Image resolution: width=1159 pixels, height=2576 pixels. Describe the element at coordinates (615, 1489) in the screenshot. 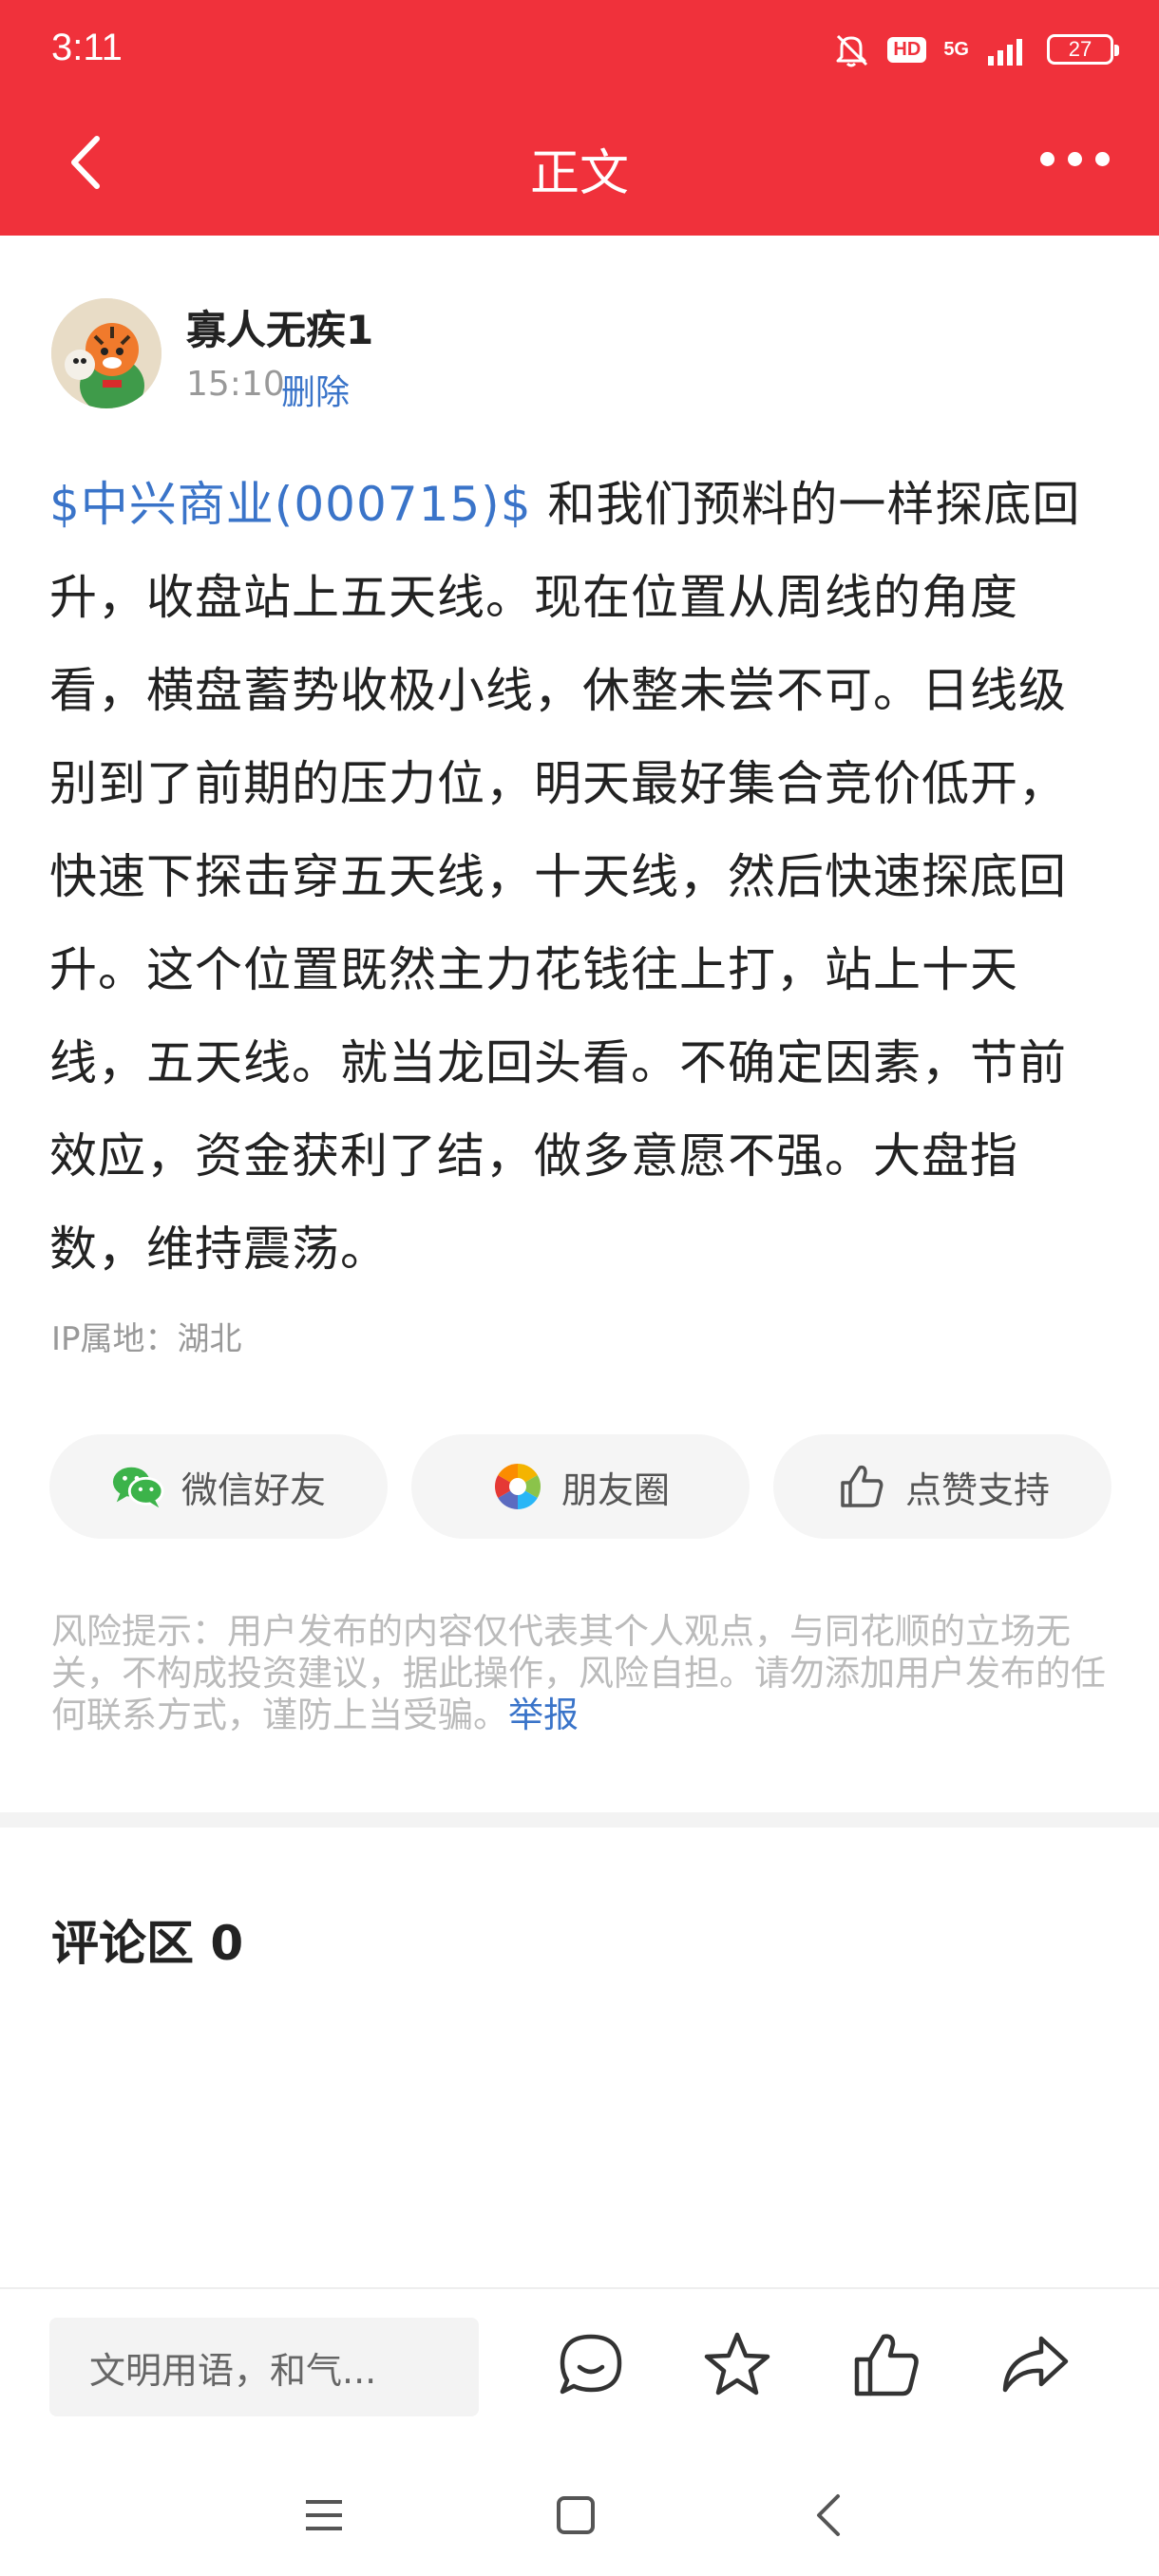

I see `share-moments-label: 朋友圈` at that location.